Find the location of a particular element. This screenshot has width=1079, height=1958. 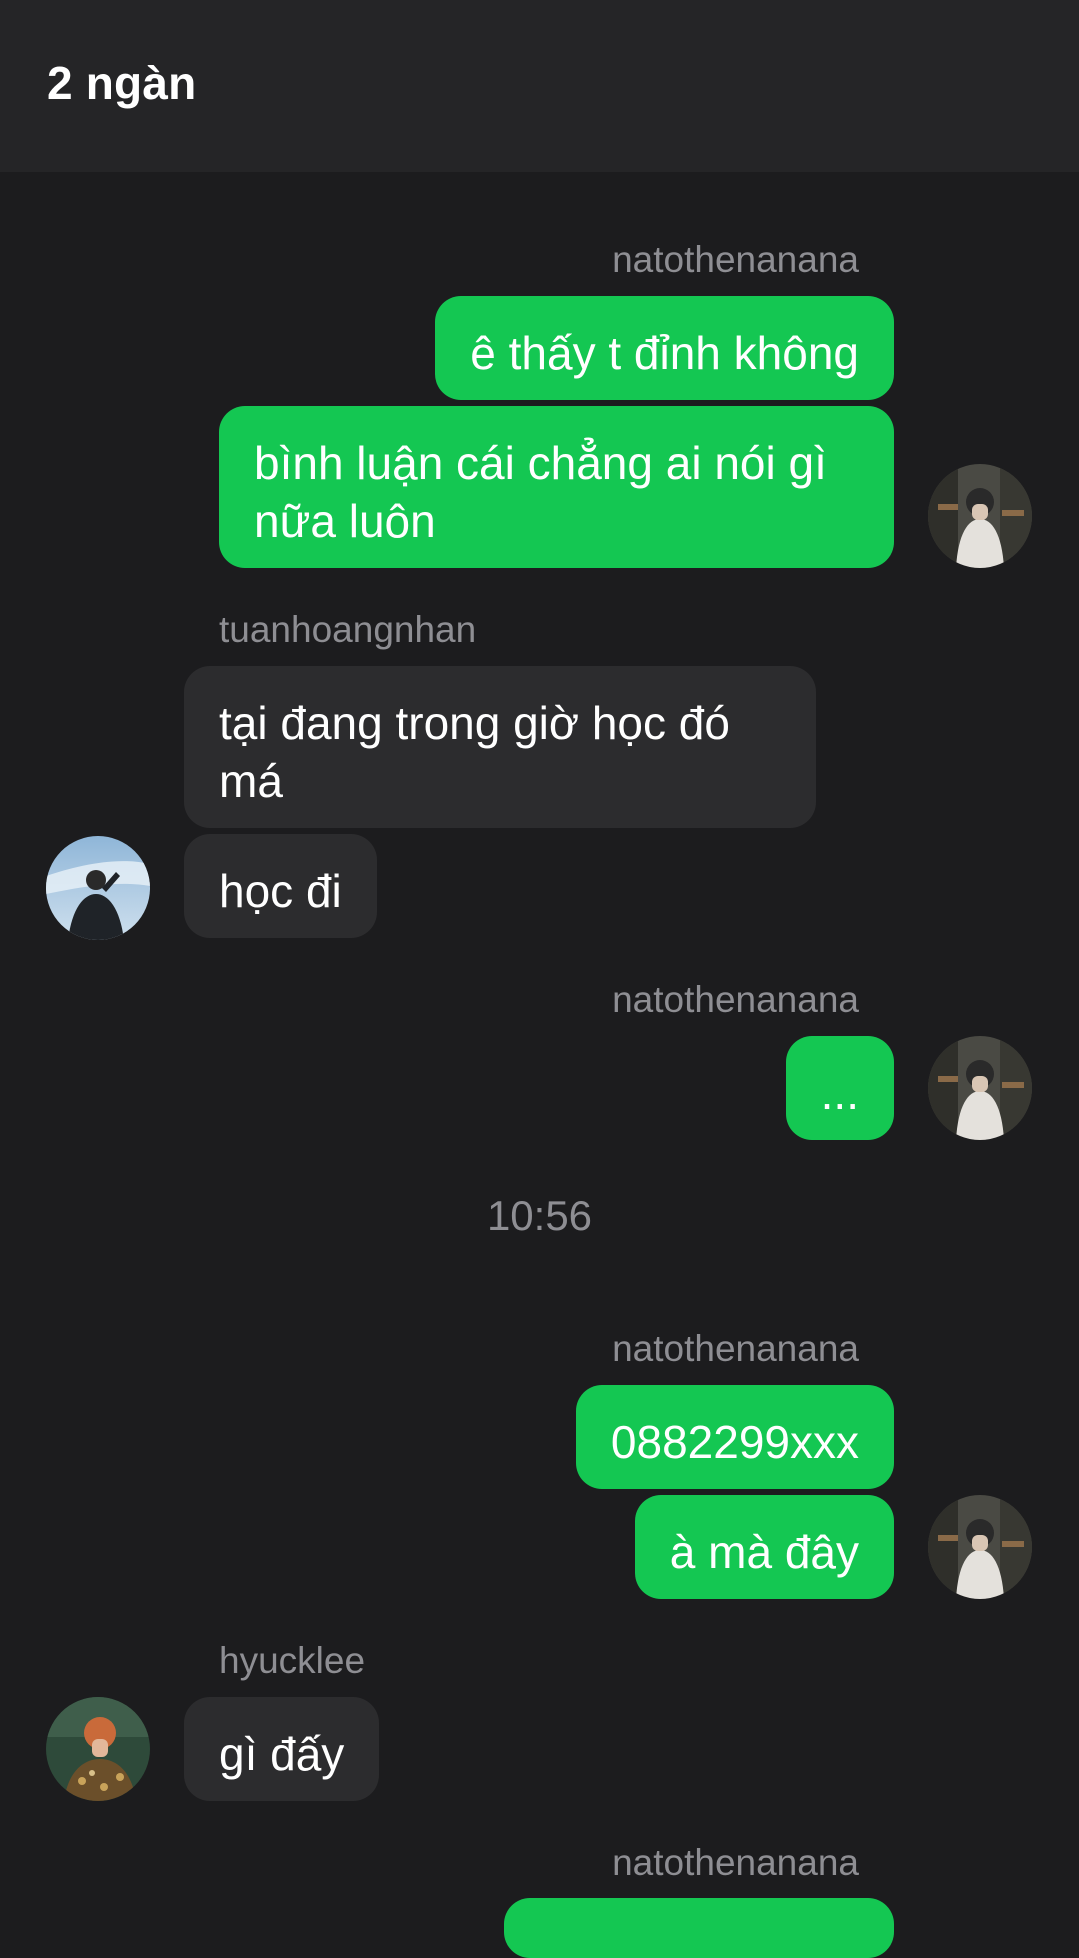

timestamp: 10:56 is located at coordinates (539, 1215).